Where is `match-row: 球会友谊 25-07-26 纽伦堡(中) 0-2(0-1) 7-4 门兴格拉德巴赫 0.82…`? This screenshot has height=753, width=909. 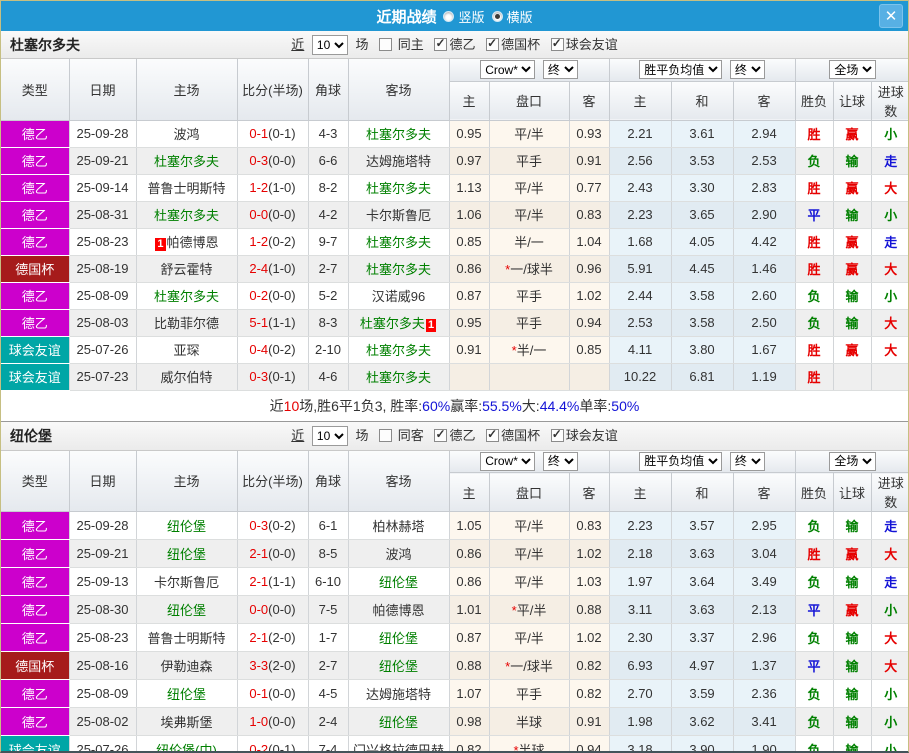
match-row: 球会友谊 25-07-26 纽伦堡(中) 0-2(0-1) 7-4 门兴格拉德巴赫 0.82… is located at coordinates (454, 743).